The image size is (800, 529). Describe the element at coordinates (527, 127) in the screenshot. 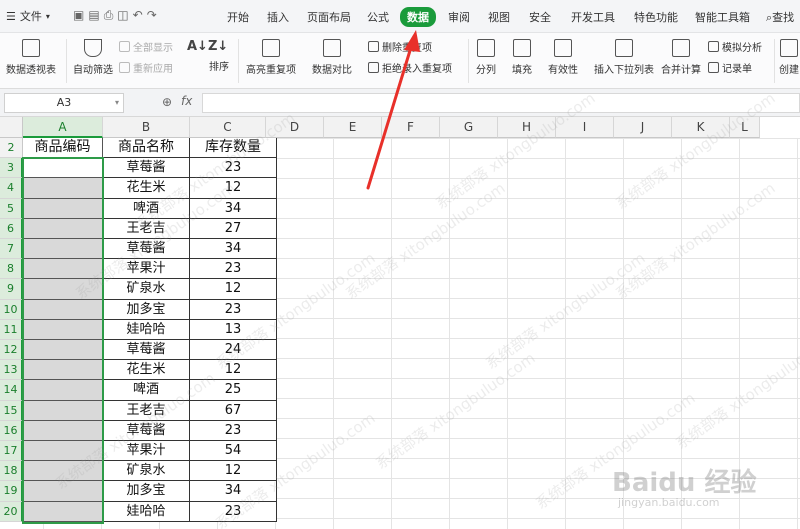

I see `column-header-H: H` at that location.